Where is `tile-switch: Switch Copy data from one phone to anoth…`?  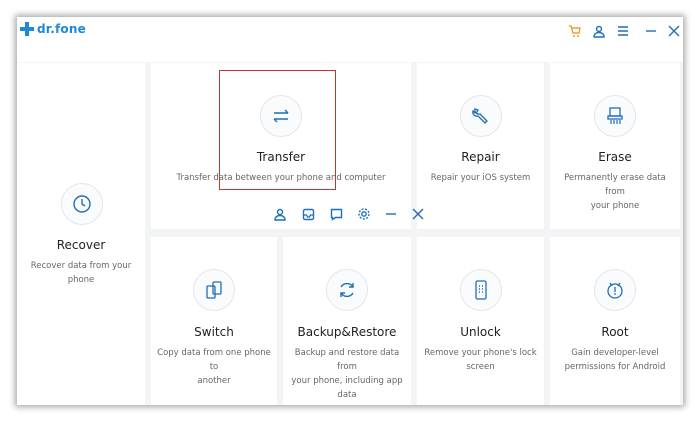
tile-switch: Switch Copy data from one phone to anoth… is located at coordinates (214, 321).